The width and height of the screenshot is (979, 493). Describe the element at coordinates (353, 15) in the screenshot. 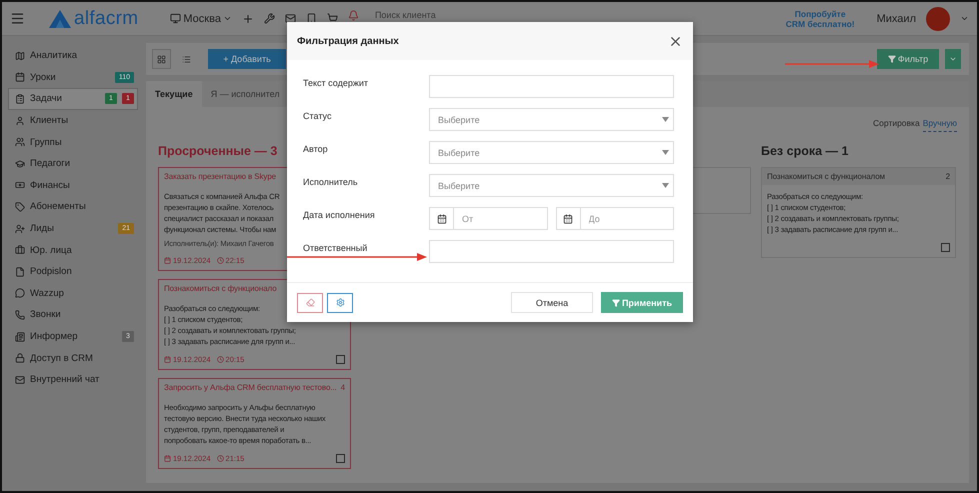

I see `bell-icon` at that location.